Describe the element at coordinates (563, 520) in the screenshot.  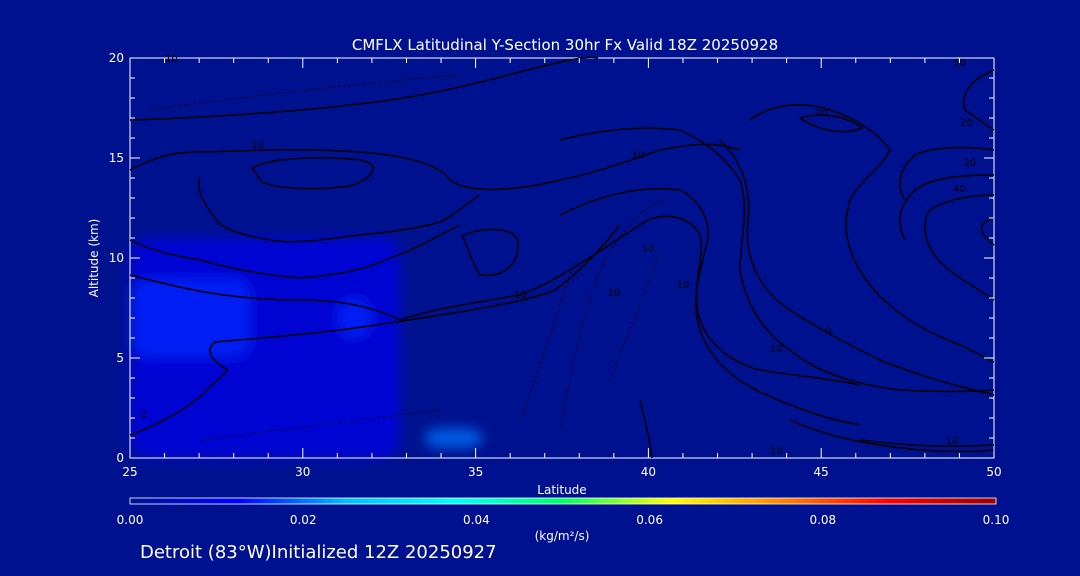
I see `colorbar-ticks: 0.00 0.02 0.04 0.06 0.08 0.10` at that location.